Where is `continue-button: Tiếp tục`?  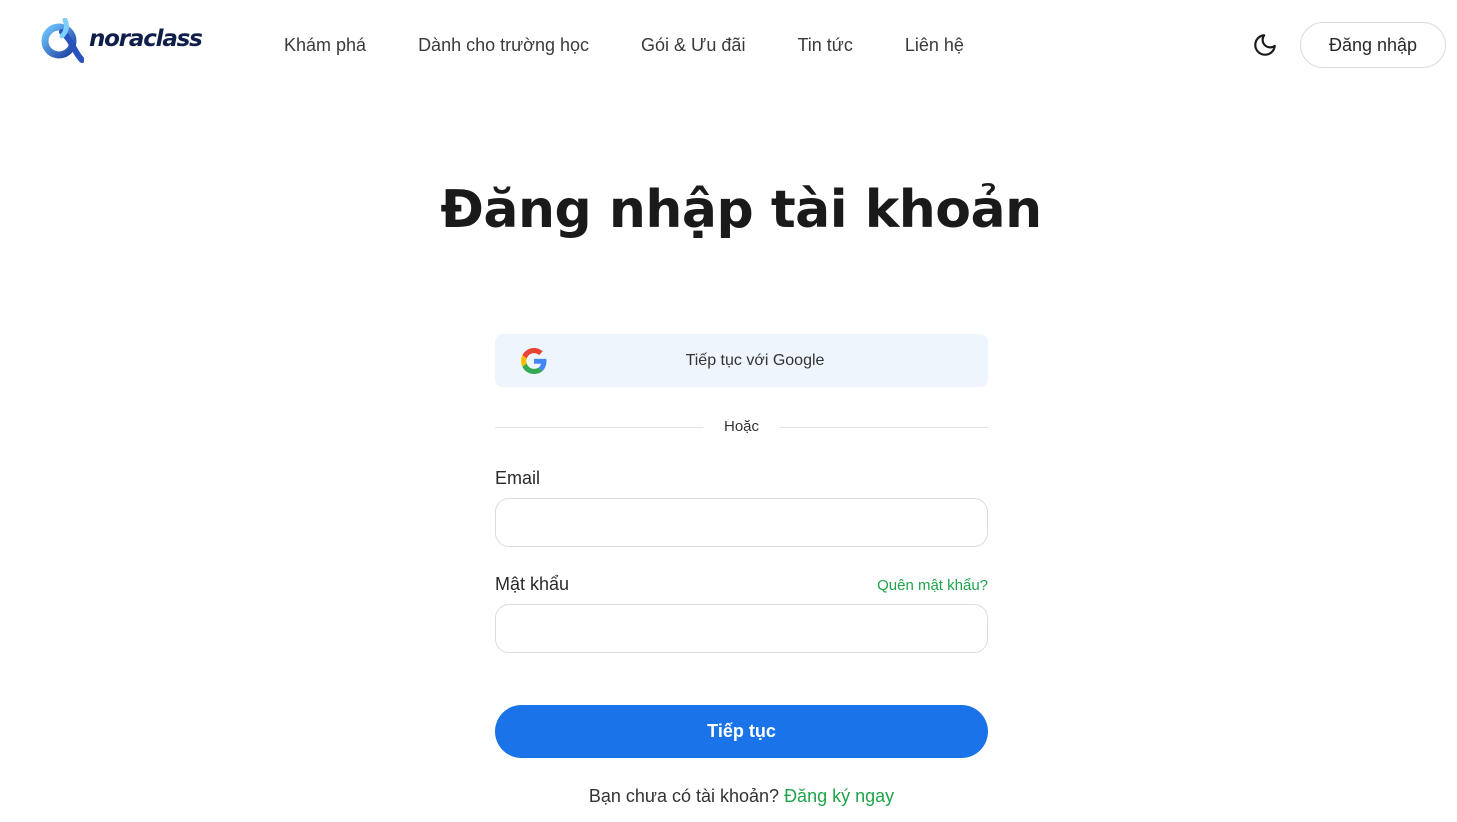
continue-button: Tiếp tục is located at coordinates (741, 731).